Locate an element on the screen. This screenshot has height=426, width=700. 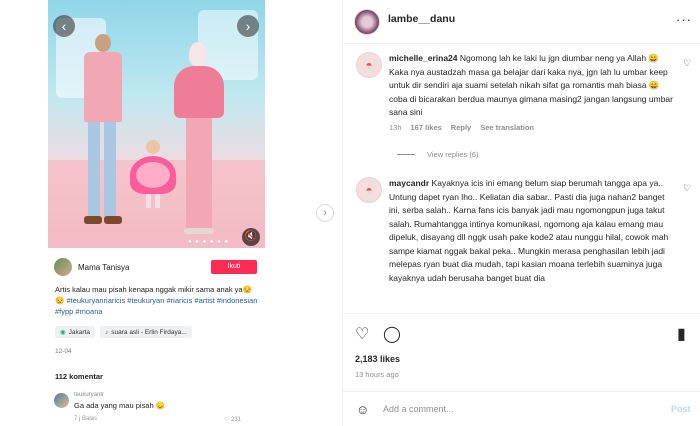
tiktok-date: 12-04 is located at coordinates (63, 351).